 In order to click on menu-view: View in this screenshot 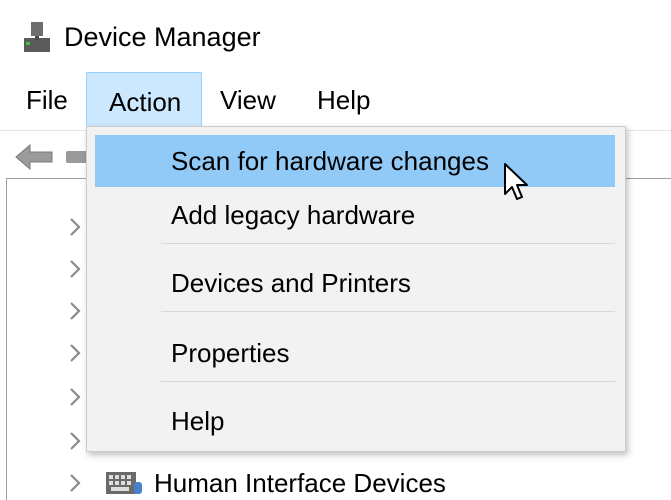, I will do `click(248, 100)`.